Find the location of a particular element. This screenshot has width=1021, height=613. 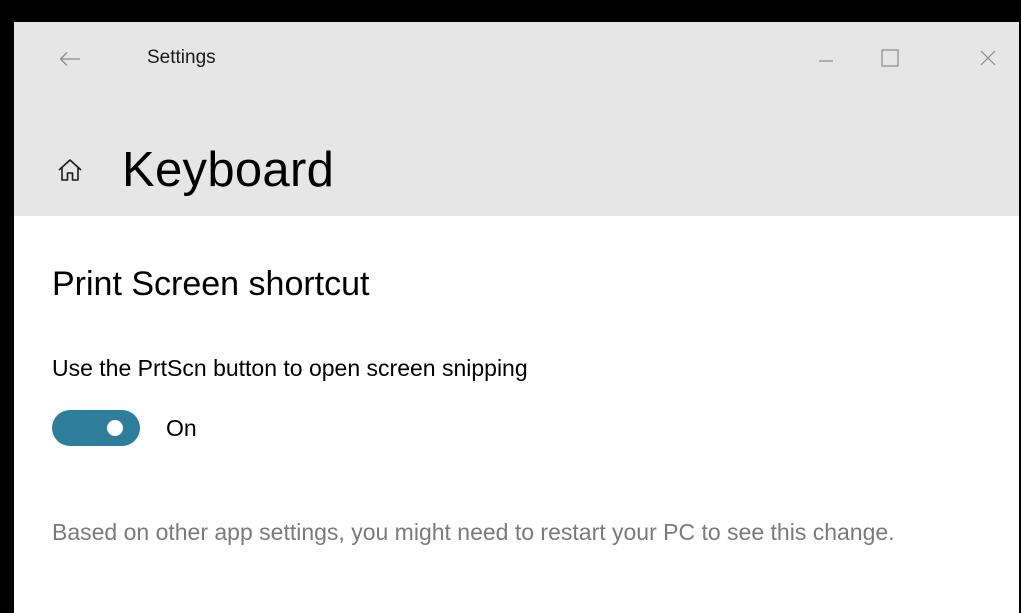

toggle-knob is located at coordinates (115, 428).